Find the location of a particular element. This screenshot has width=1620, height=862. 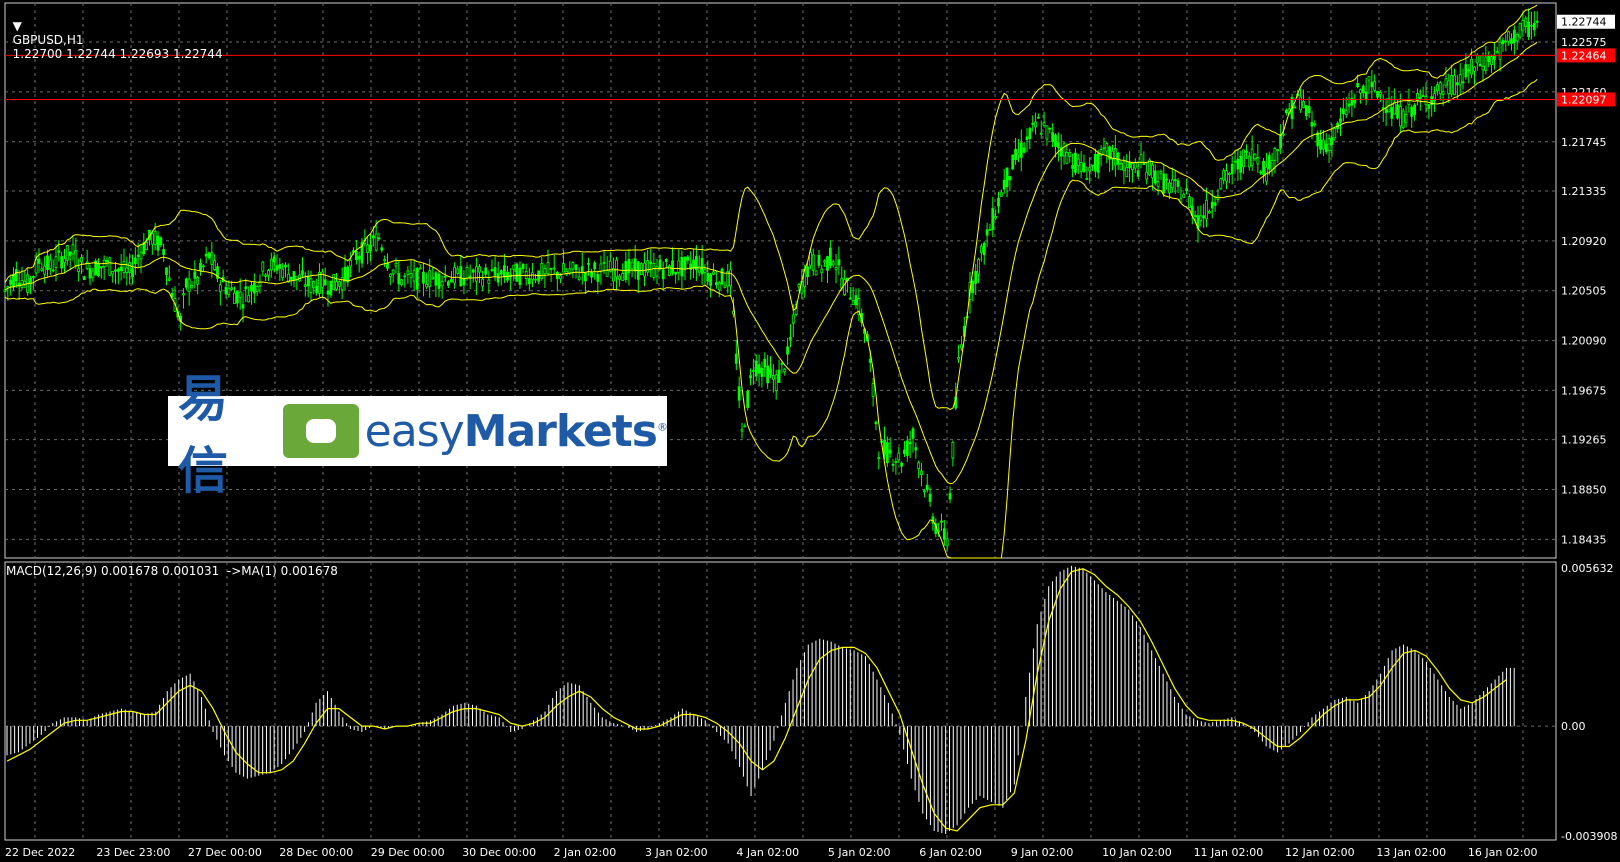

macd-y-tick-label: 0.00 is located at coordinates (1573, 726).